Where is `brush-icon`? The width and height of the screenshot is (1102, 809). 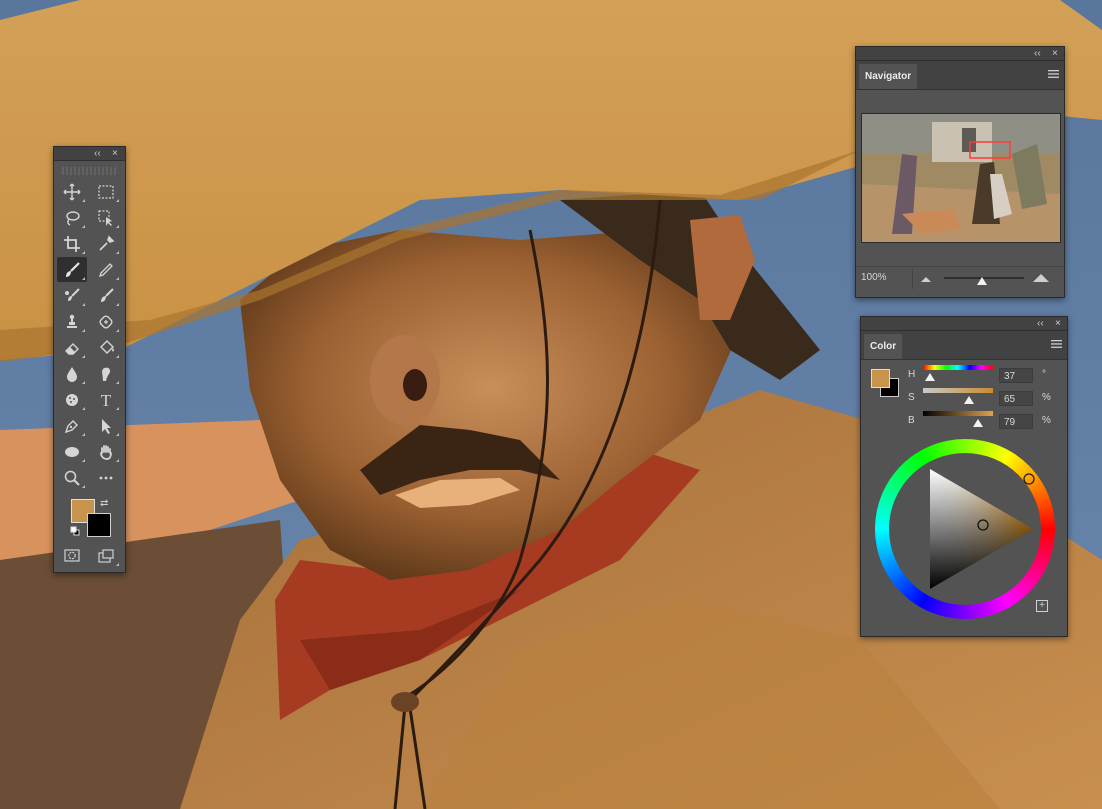
brush-icon is located at coordinates (72, 269).